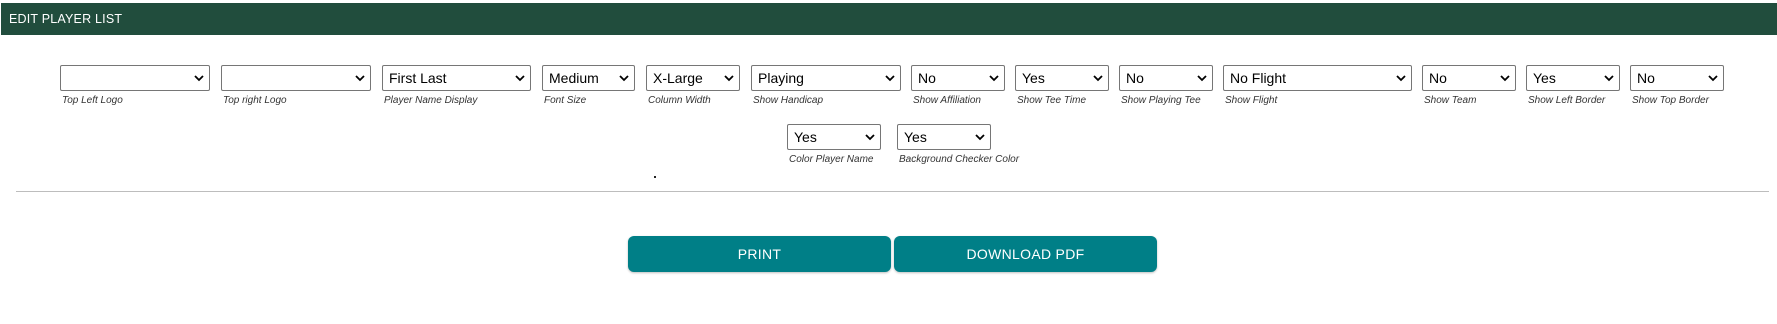 This screenshot has width=1777, height=324. I want to click on show-playing-tee-field: No Show Playing Tee, so click(1166, 87).